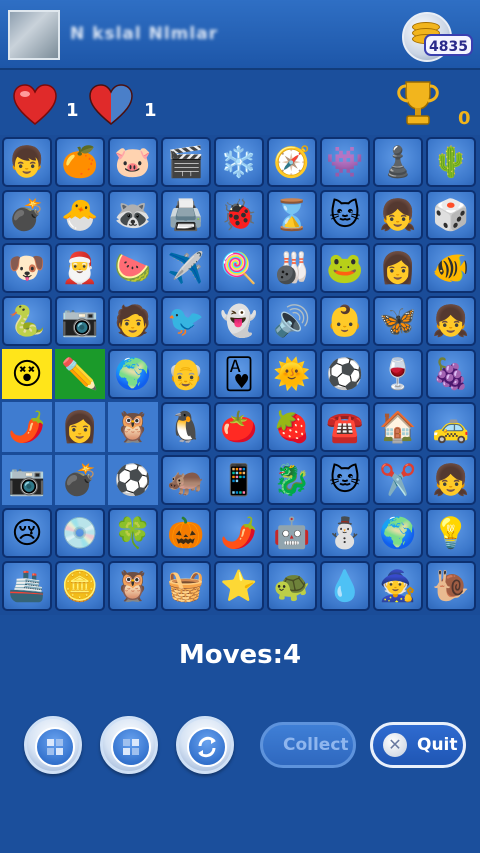 The image size is (480, 853). I want to click on tile-blond-boy: 👦, so click(27, 162).